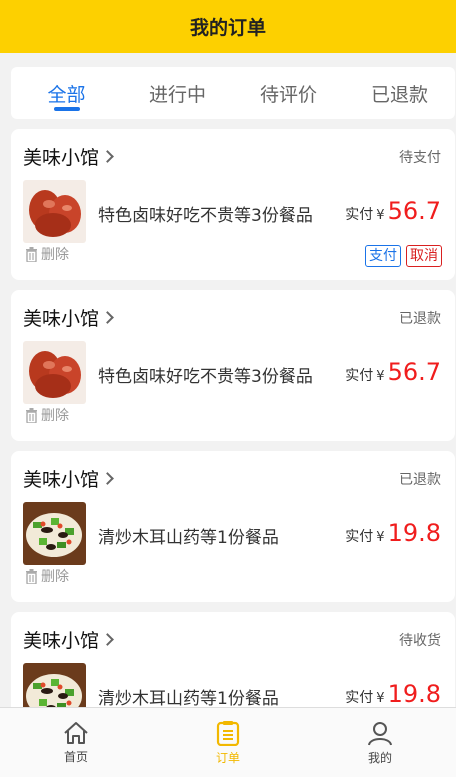  I want to click on order-card: 美味小馆 待收货 清炒木耳山药等1份餐品 实付 ¥ 19.8, so click(233, 659).